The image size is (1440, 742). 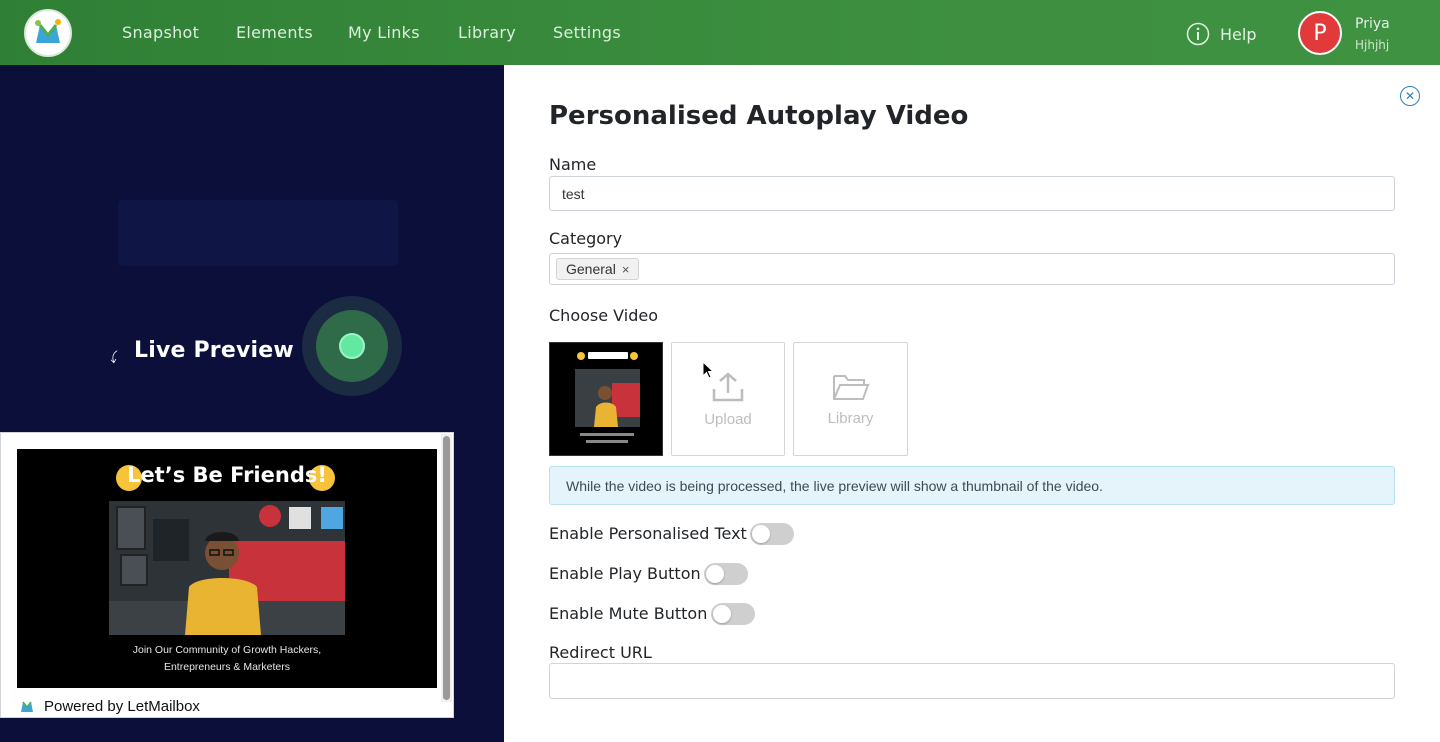 I want to click on play-button-toggle, so click(x=726, y=574).